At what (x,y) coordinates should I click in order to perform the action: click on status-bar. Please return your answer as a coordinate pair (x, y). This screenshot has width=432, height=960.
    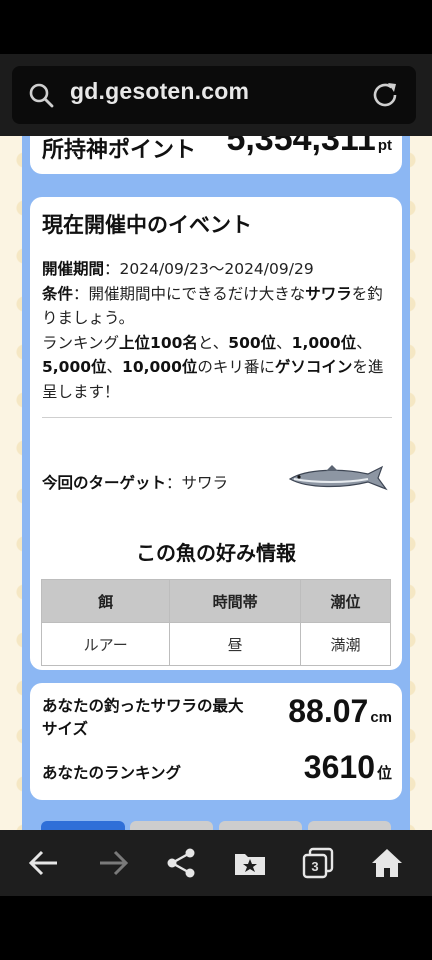
    Looking at the image, I should click on (216, 27).